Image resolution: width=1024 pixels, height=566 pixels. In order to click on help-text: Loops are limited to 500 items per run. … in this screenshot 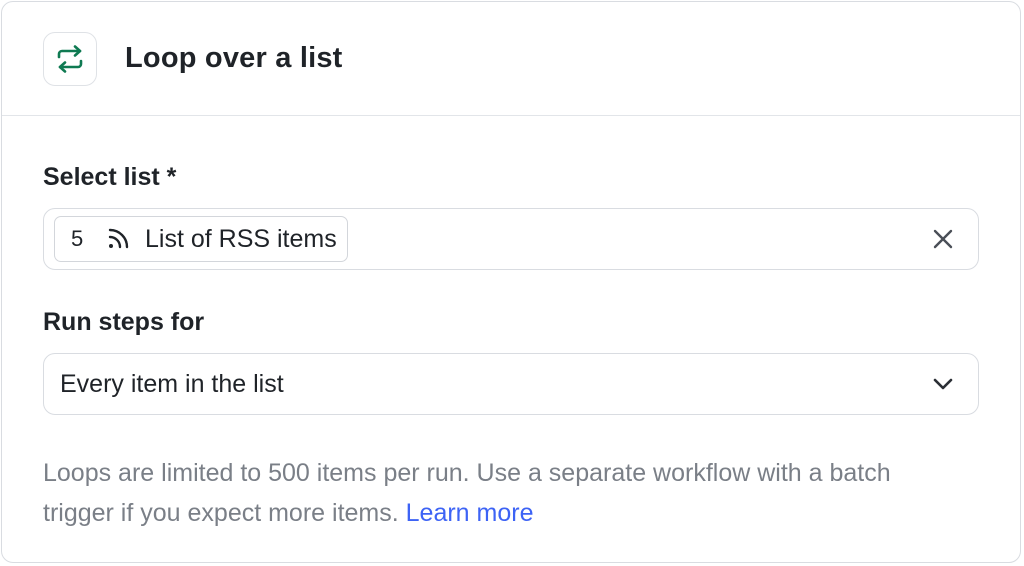, I will do `click(503, 493)`.